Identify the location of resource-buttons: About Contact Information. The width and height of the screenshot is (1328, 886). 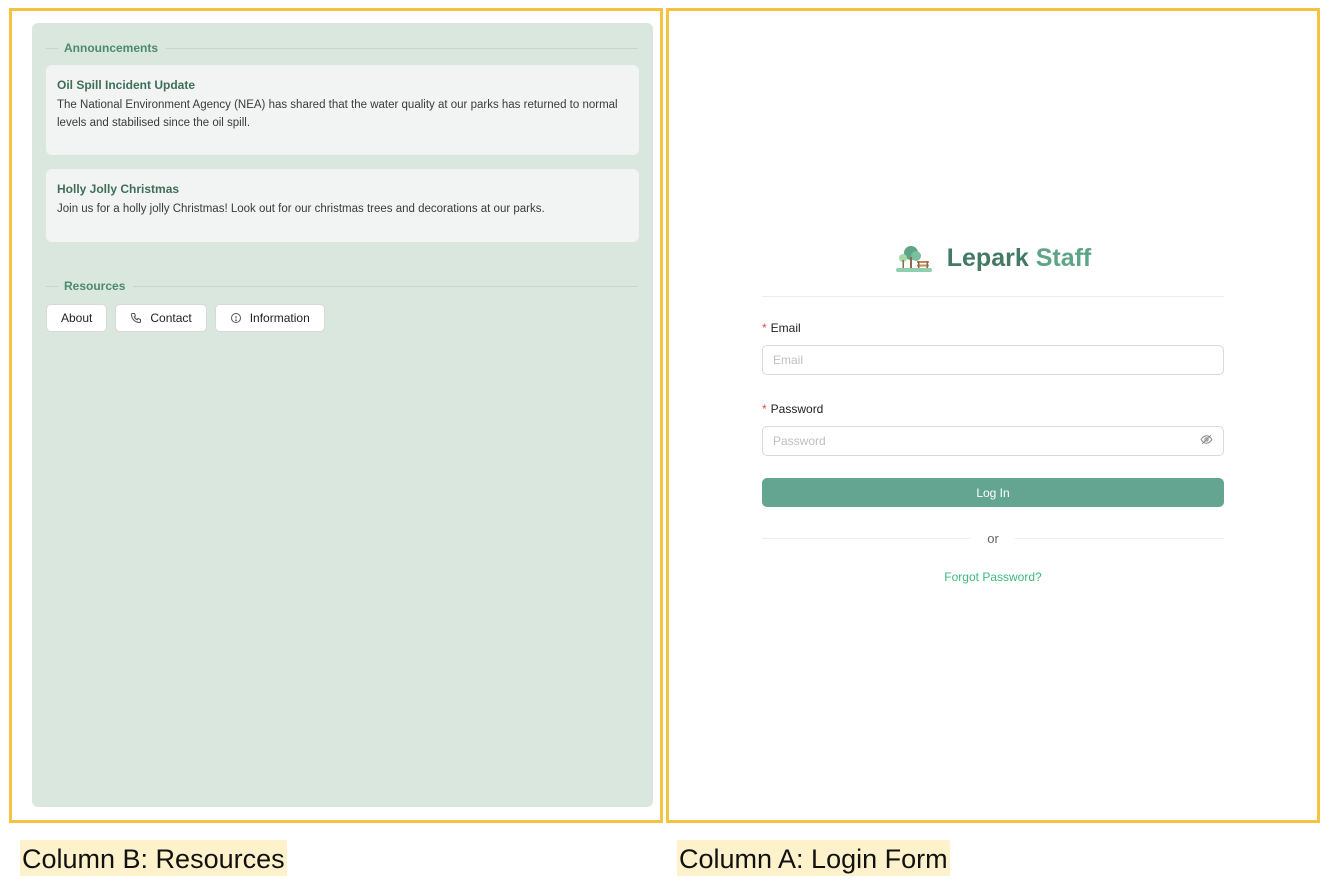
(185, 318).